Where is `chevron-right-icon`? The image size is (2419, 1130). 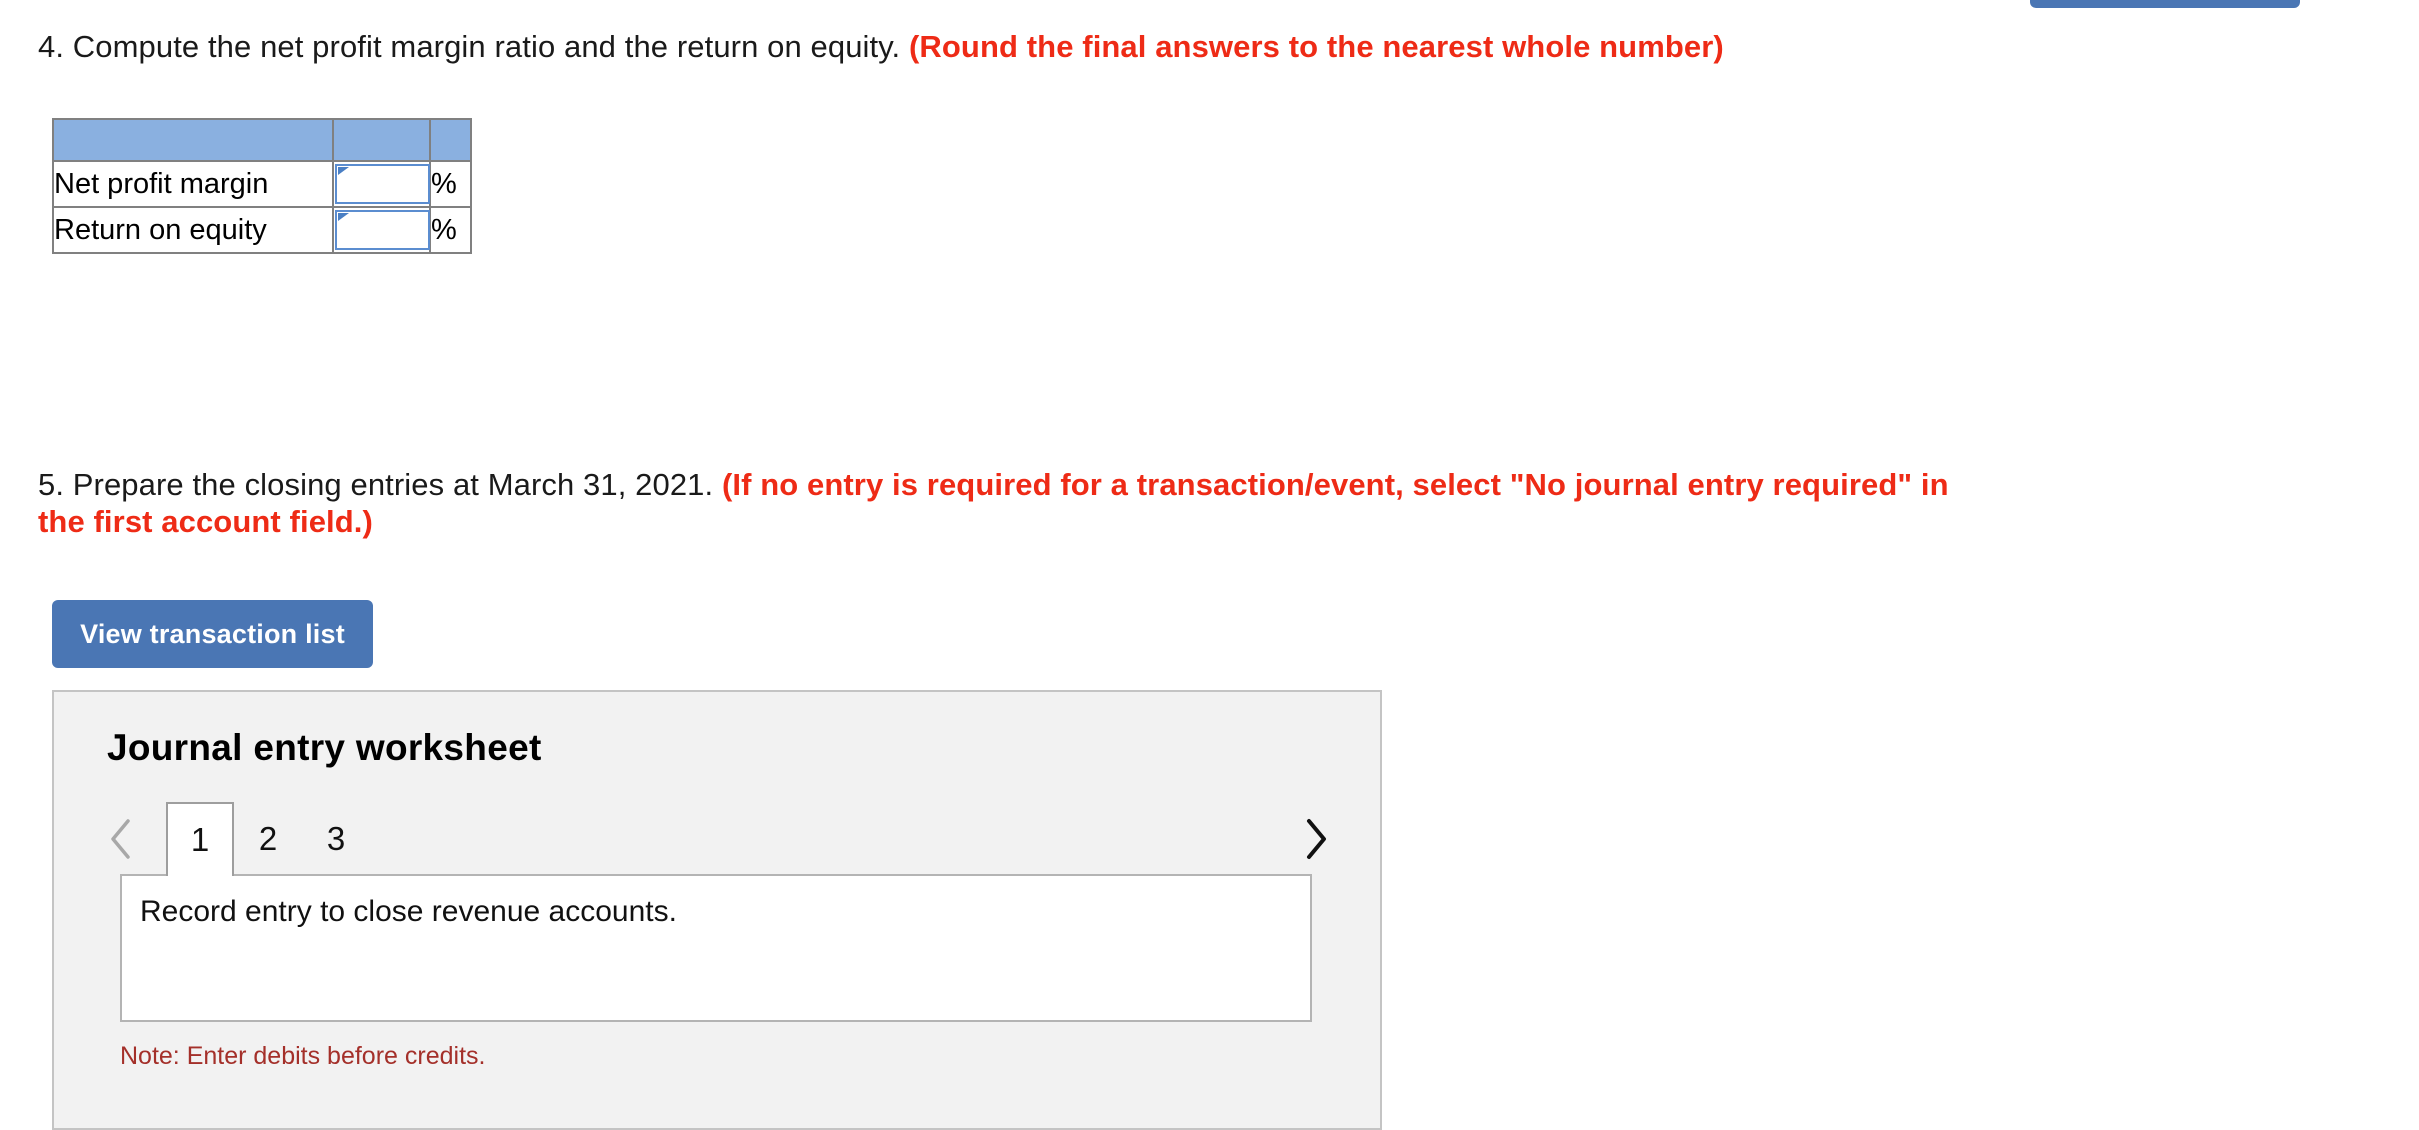 chevron-right-icon is located at coordinates (1315, 839).